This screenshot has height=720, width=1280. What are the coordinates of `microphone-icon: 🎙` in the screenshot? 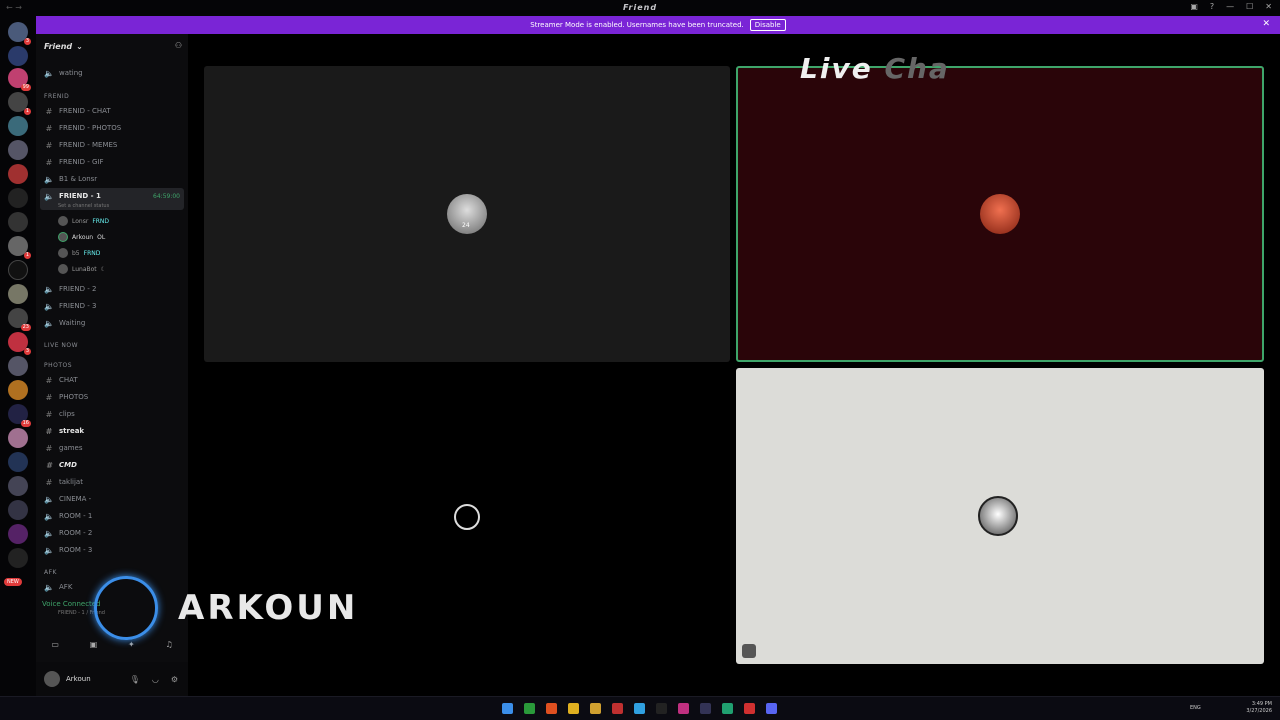 It's located at (135, 679).